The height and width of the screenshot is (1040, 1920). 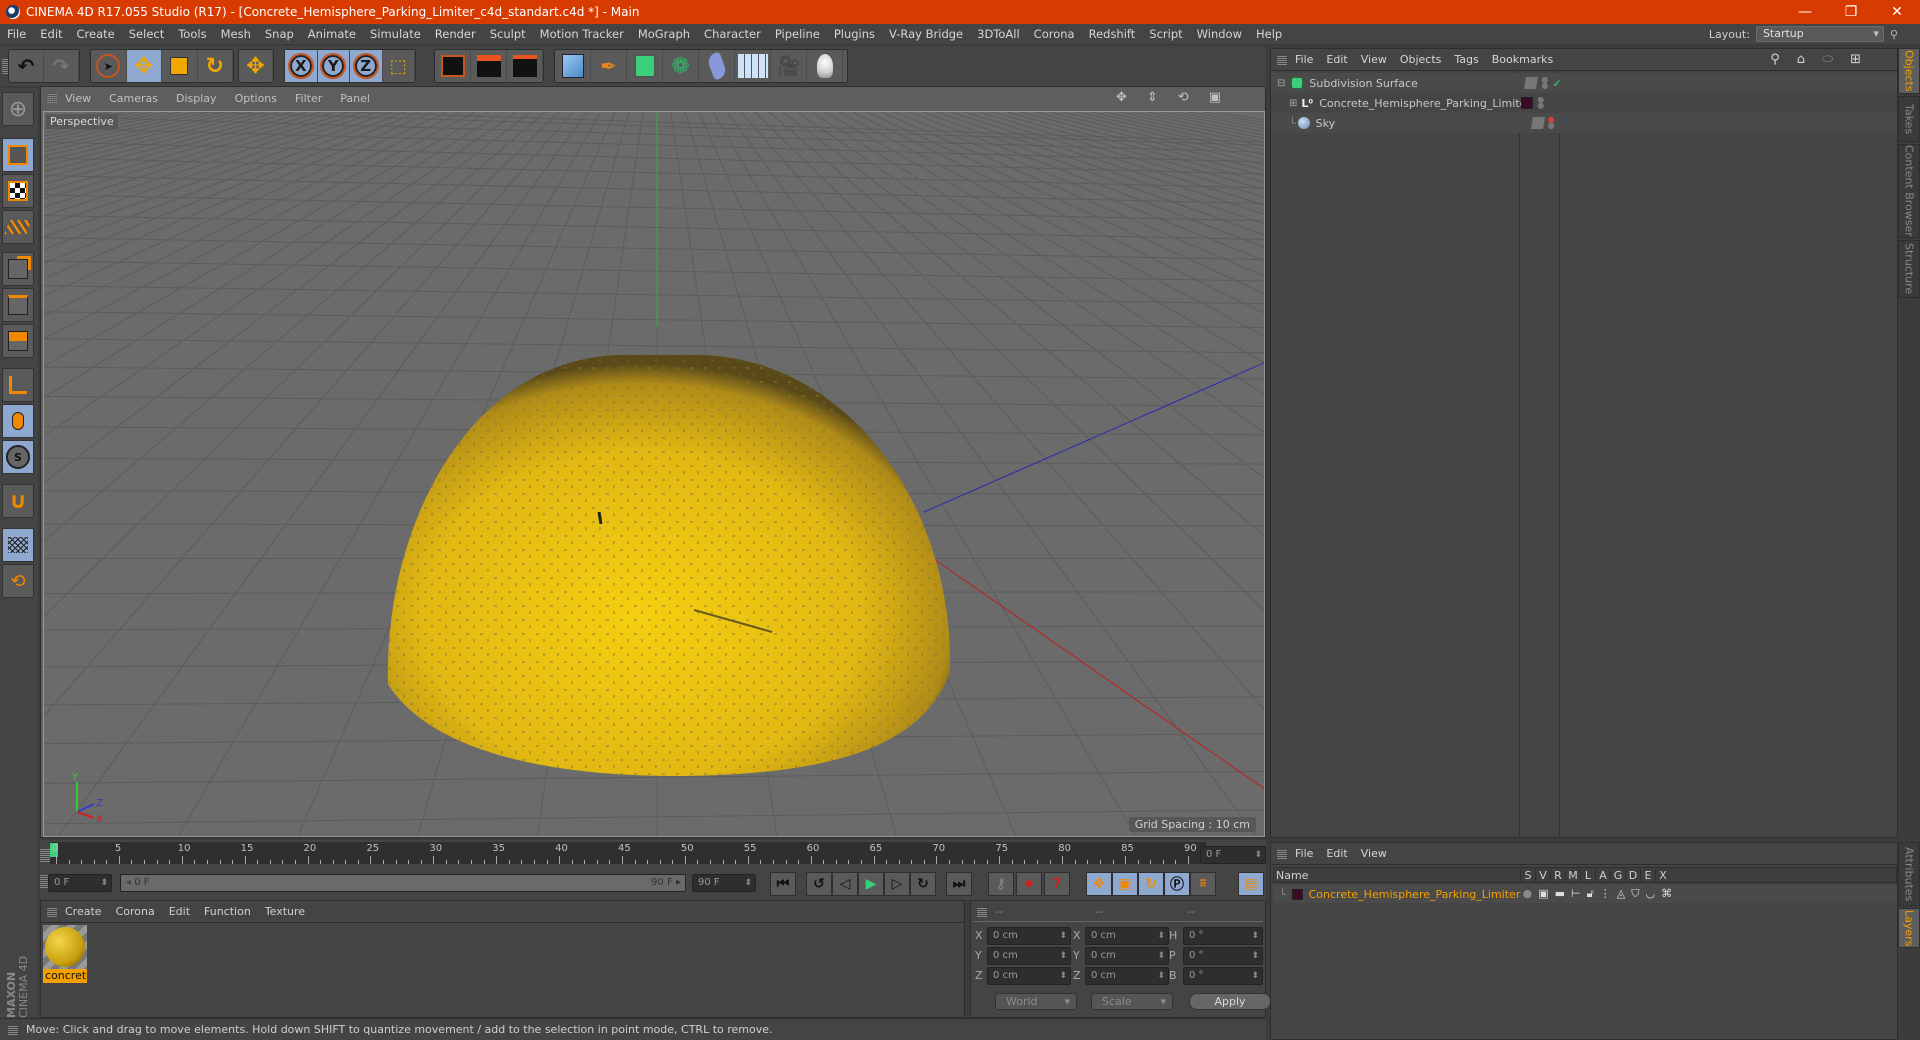 I want to click on camera-label: Perspective, so click(x=82, y=121).